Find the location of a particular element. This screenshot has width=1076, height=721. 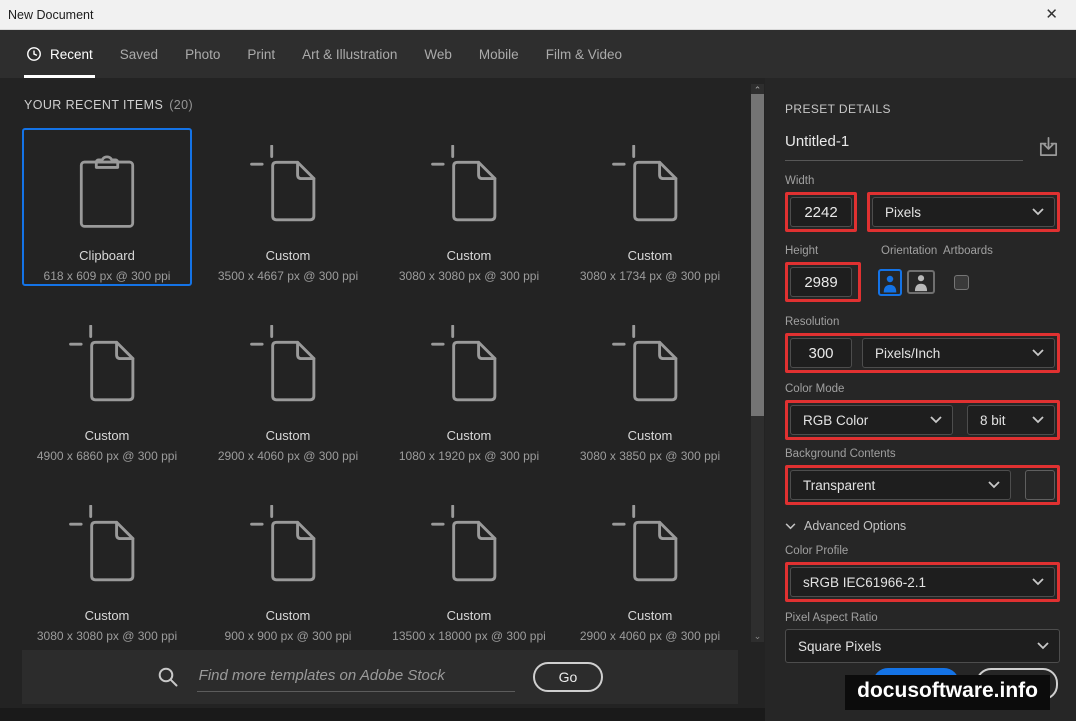

recent-item: Custom 1080 x 1920 px @ 300 ppi is located at coordinates (469, 387).